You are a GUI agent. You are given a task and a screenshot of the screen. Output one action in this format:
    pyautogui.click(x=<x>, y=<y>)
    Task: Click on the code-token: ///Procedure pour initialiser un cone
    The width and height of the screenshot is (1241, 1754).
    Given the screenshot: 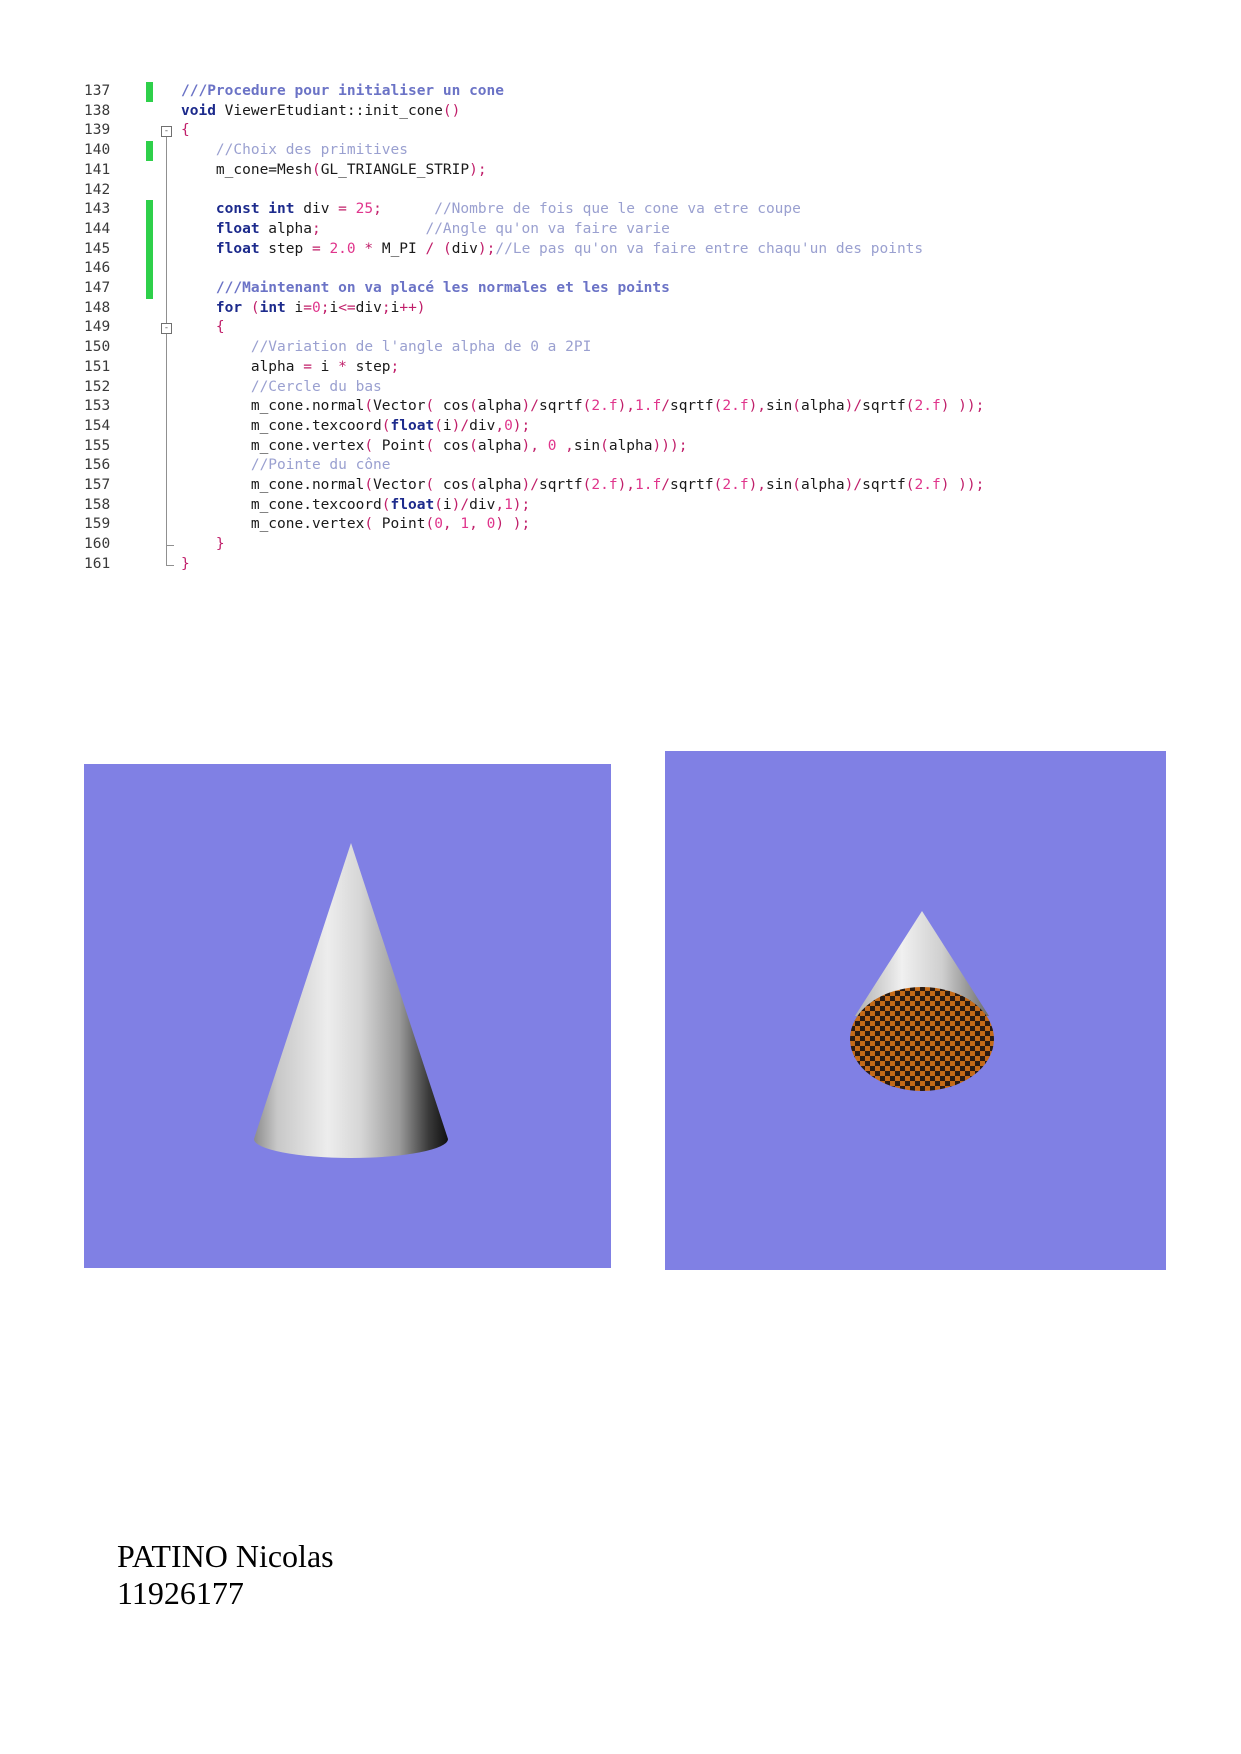 What is the action you would take?
    pyautogui.click(x=343, y=91)
    